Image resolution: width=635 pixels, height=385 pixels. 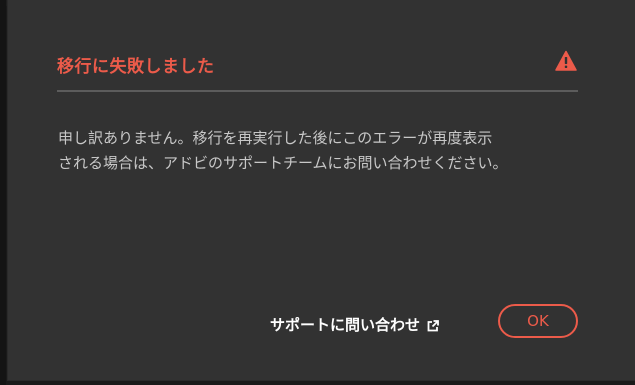 I want to click on contact-support-link: サポートに問い合わせ, so click(x=355, y=324).